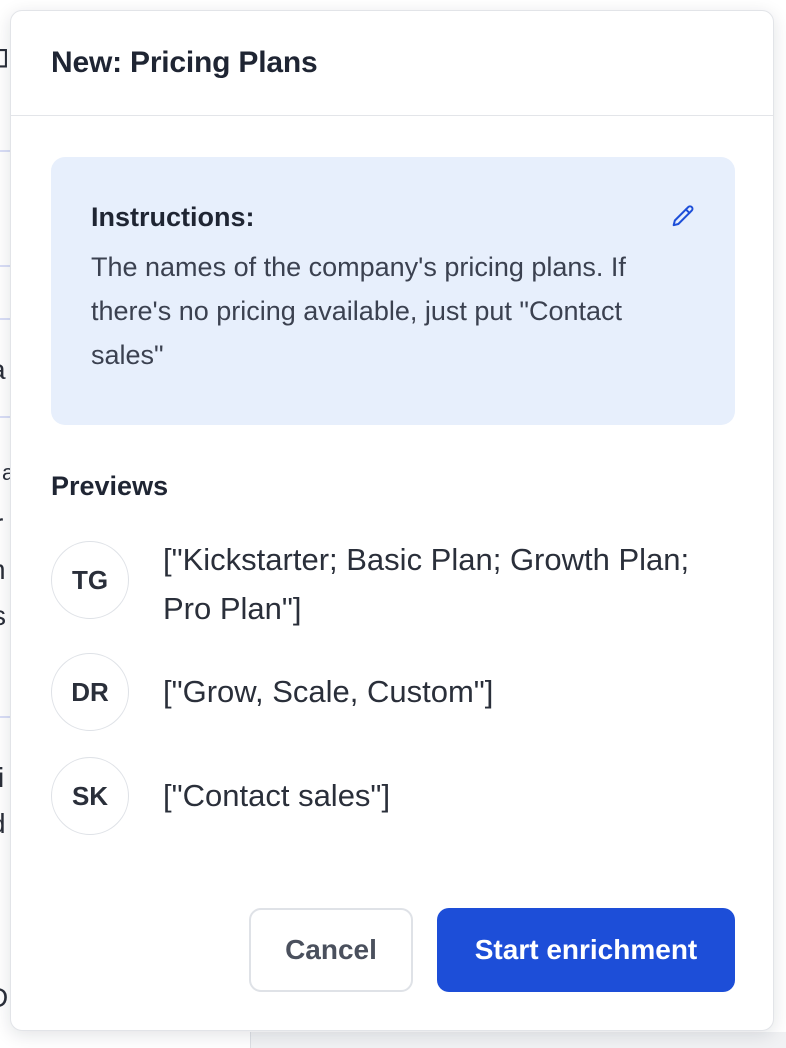 The width and height of the screenshot is (786, 1048). What do you see at coordinates (1, 524) in the screenshot?
I see `background-text-fragment: r` at bounding box center [1, 524].